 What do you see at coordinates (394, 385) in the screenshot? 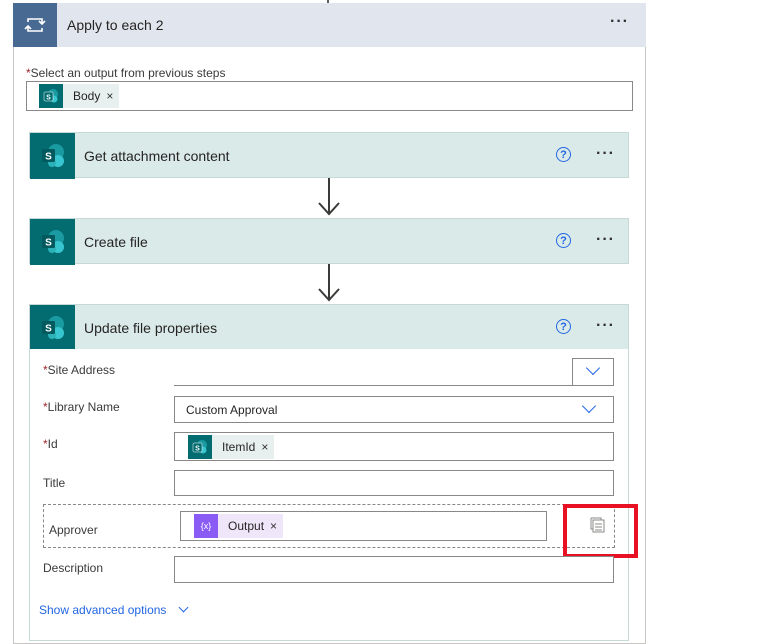
I see `site-address-underline` at bounding box center [394, 385].